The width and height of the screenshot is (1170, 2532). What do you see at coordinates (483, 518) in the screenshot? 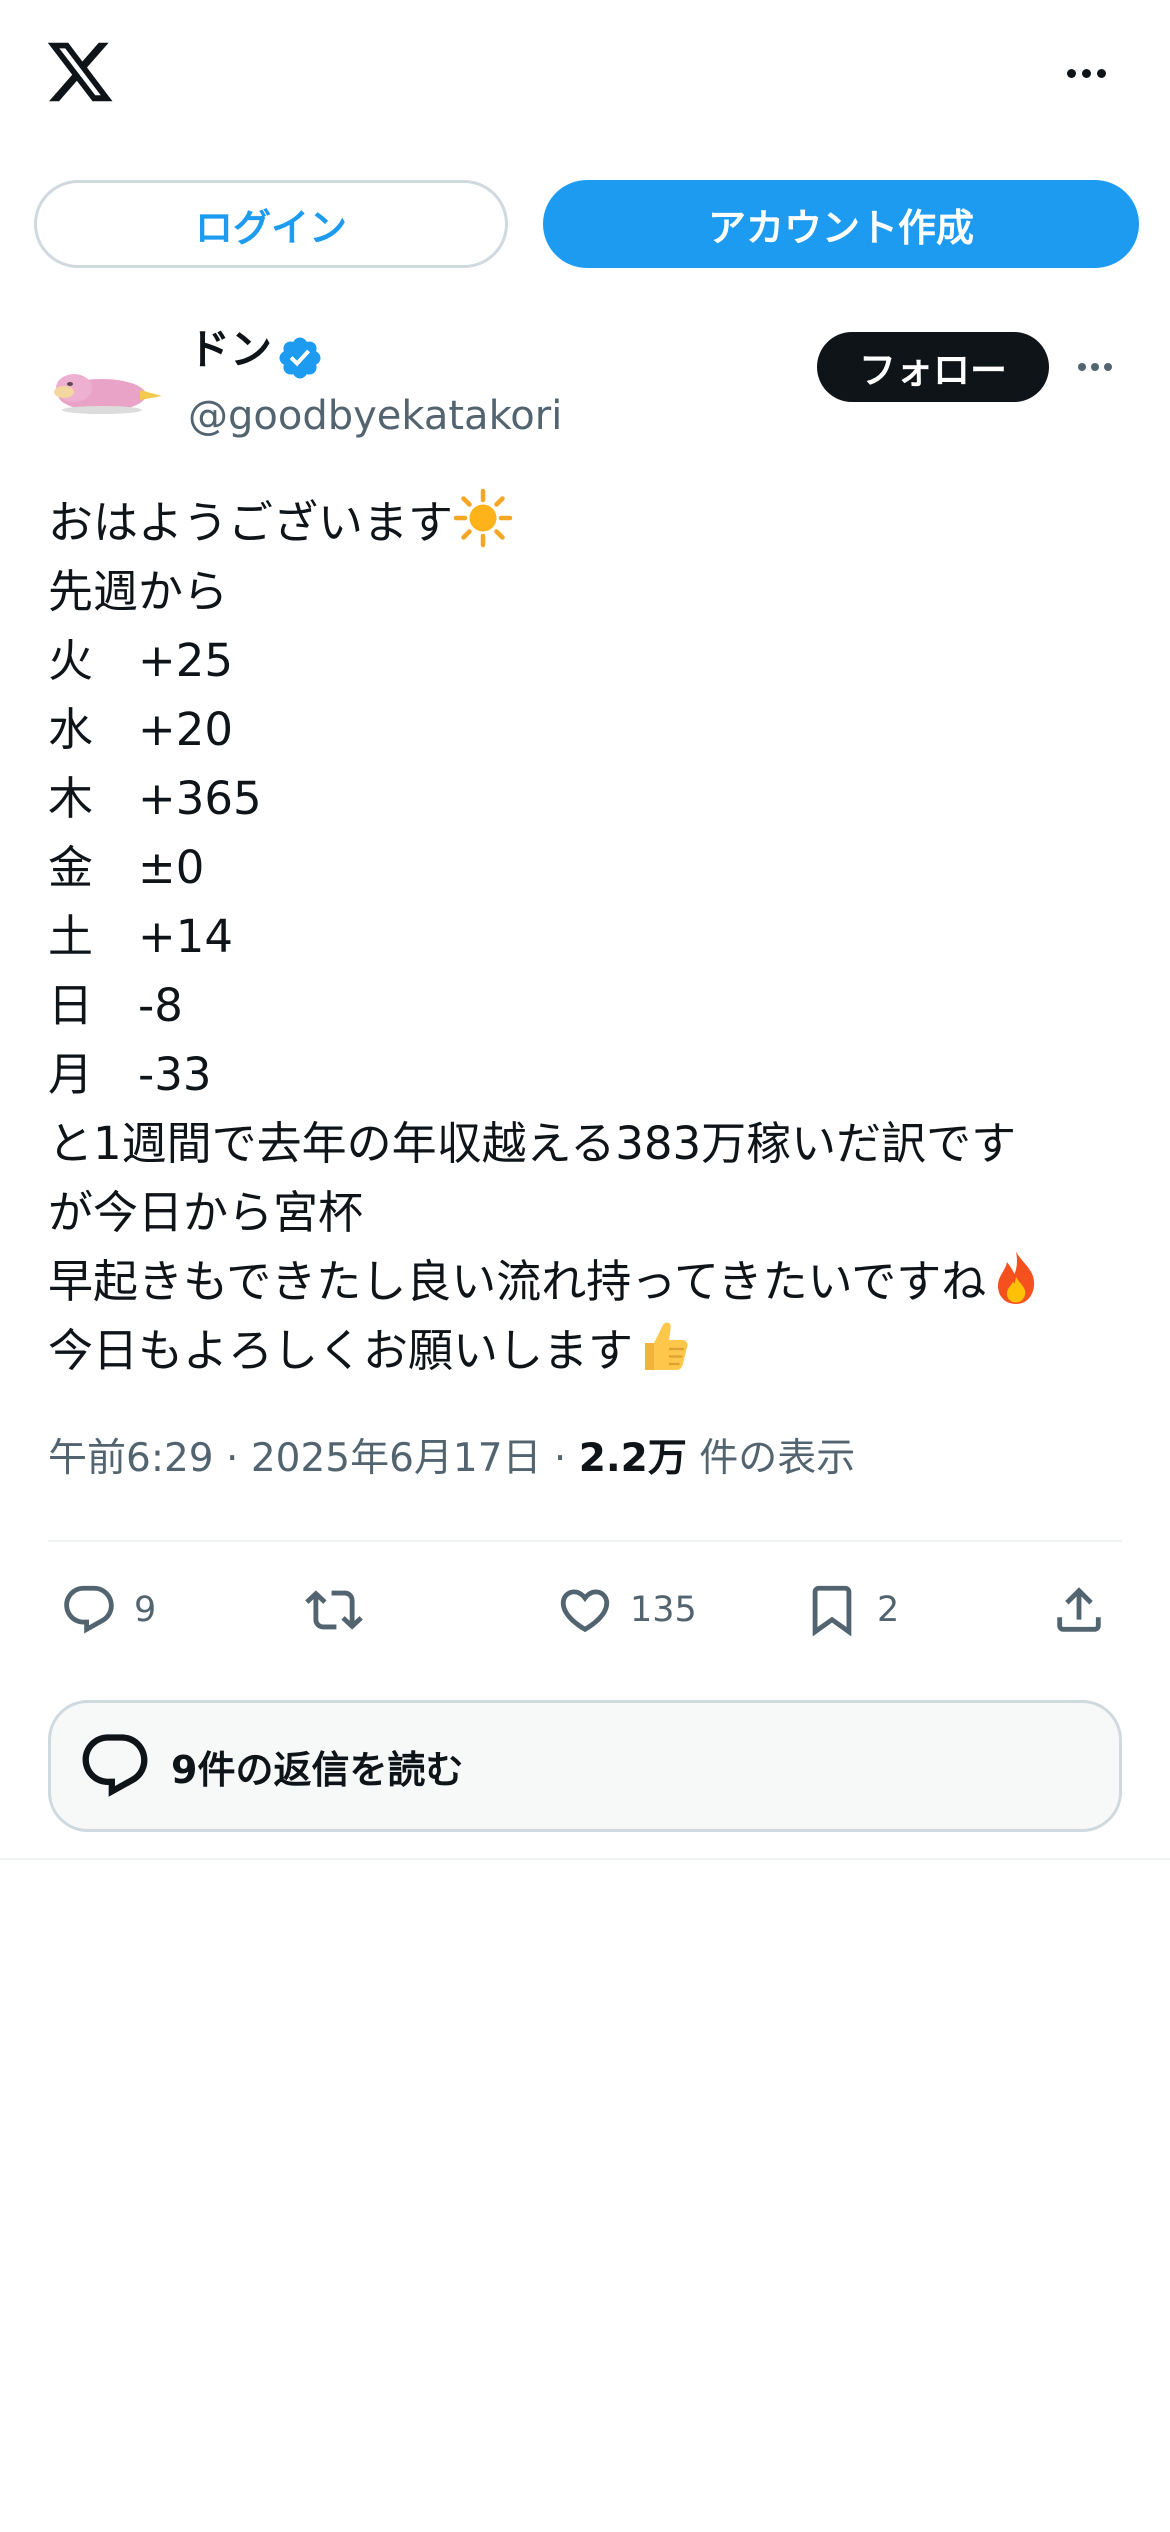
I see `sun-emoji-icon` at bounding box center [483, 518].